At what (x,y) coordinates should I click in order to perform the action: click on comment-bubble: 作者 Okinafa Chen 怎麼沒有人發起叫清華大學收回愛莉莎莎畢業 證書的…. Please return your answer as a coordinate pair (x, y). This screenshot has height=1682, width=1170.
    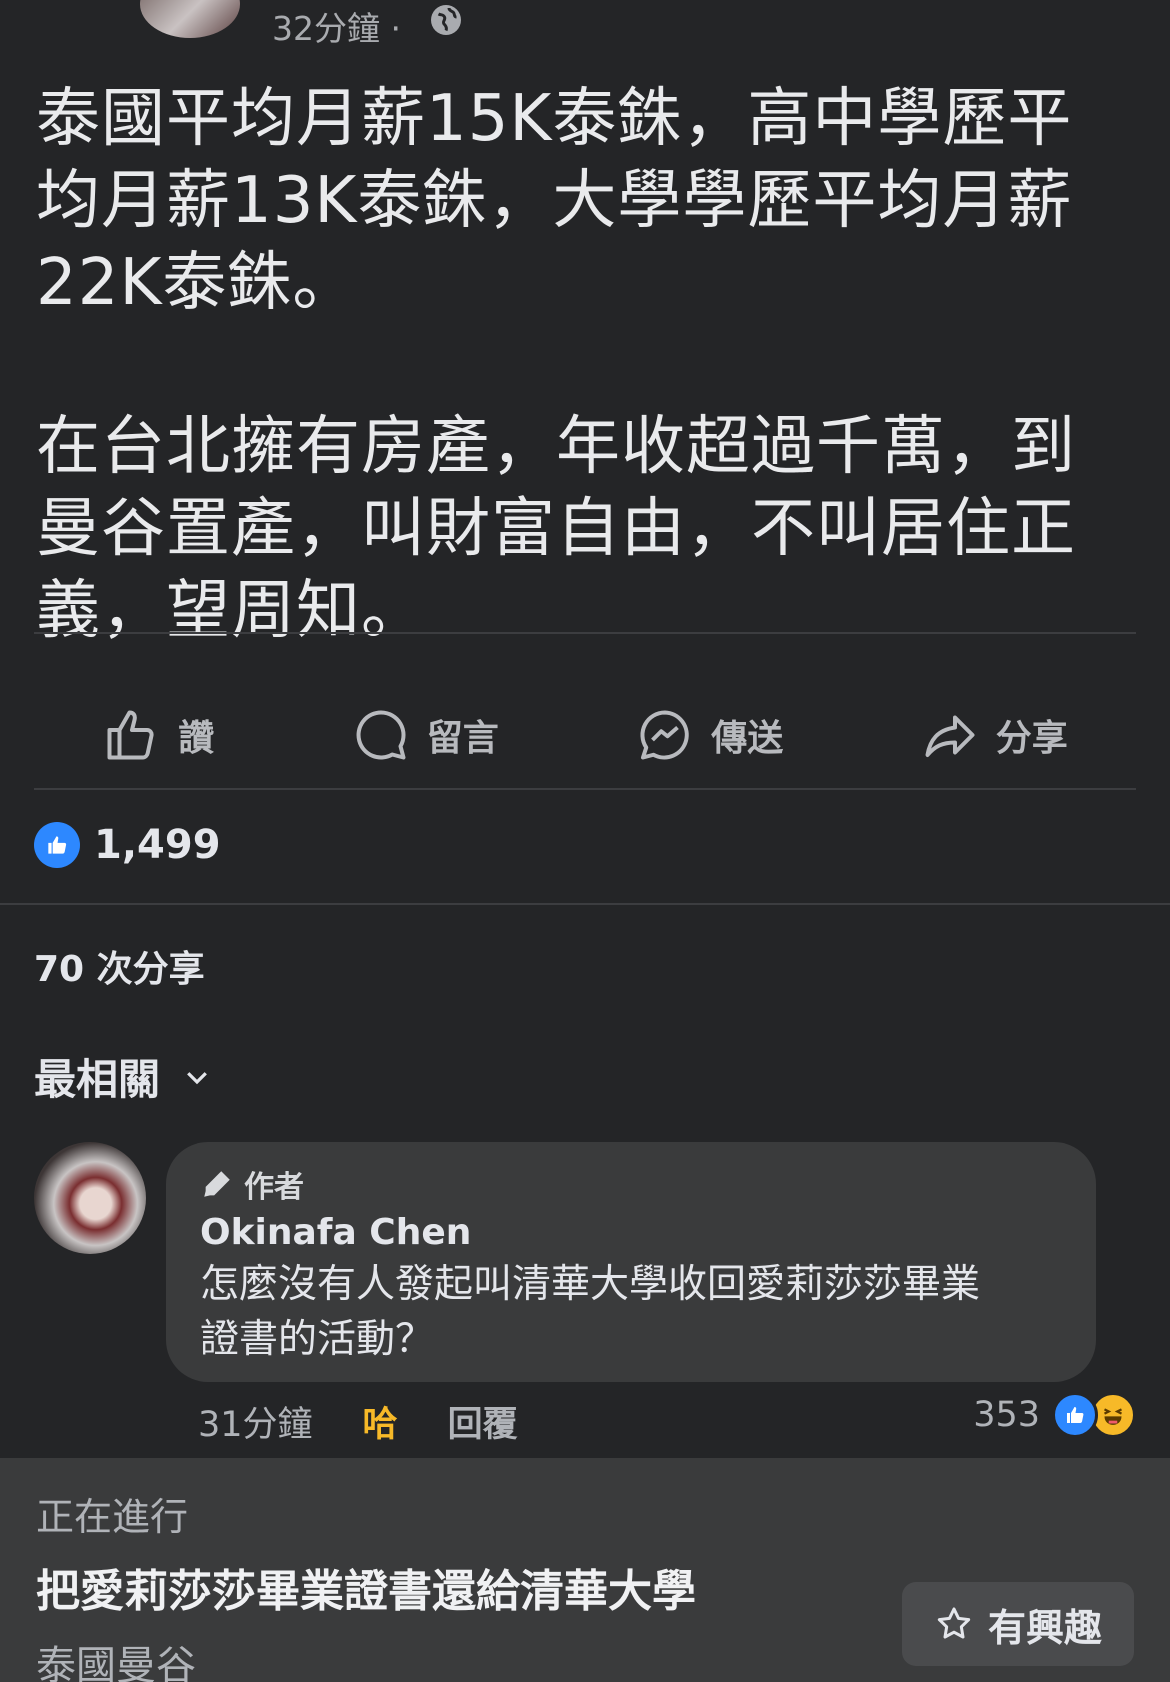
    Looking at the image, I should click on (631, 1262).